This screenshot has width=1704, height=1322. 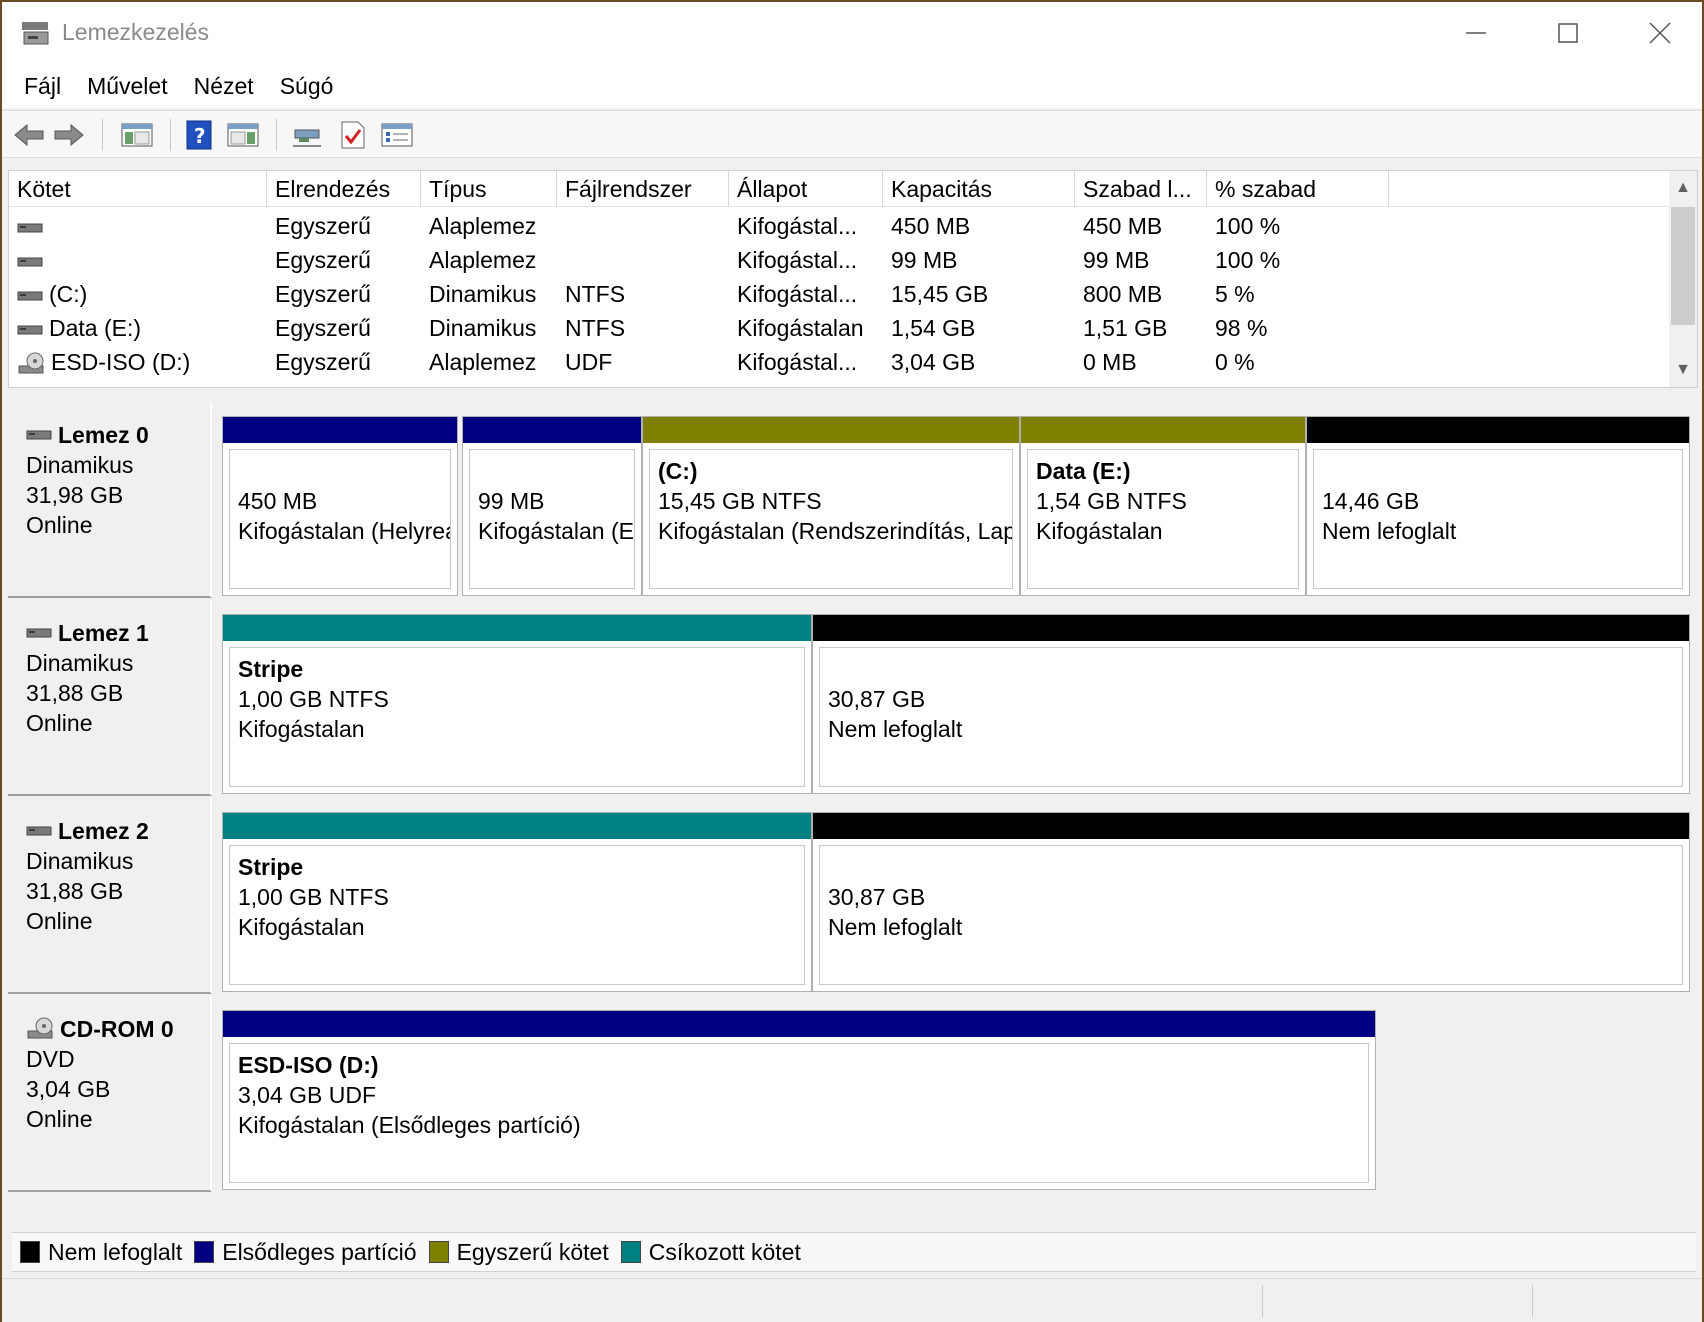 What do you see at coordinates (75, 495) in the screenshot?
I see `disk-size: 31,98 GB` at bounding box center [75, 495].